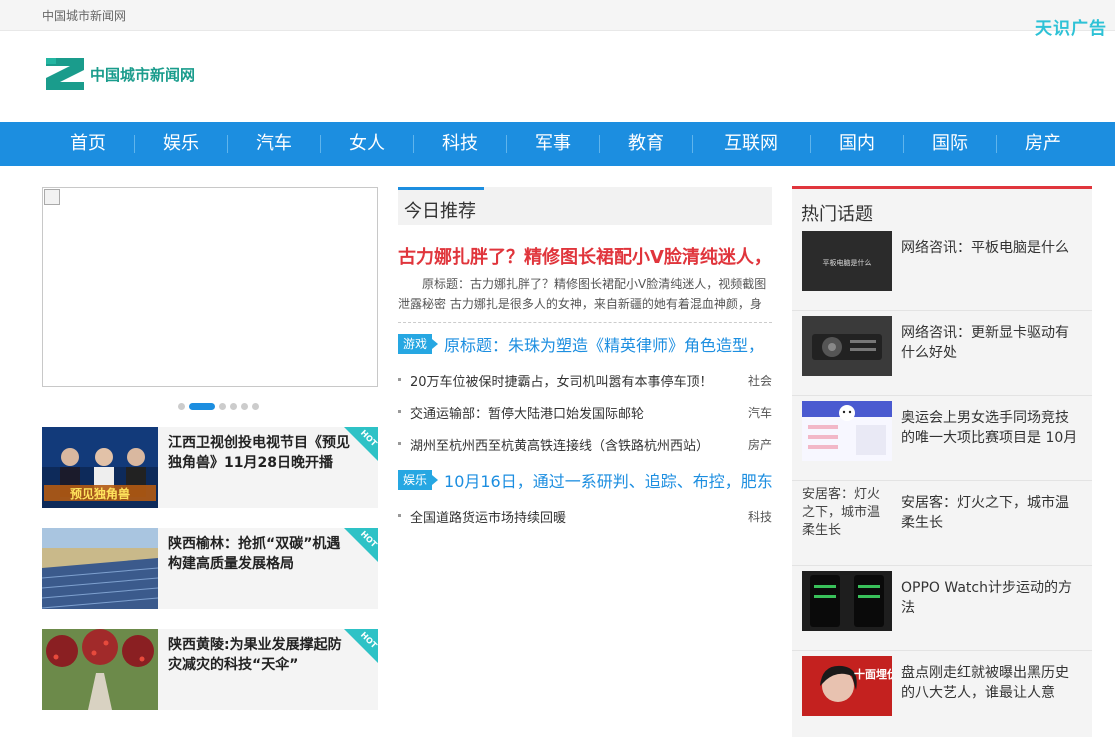 This screenshot has height=737, width=1115. I want to click on main-nav: 首页 娱乐 汽车 女人 科技 军事 教育 互联网 国内 国际 房产, so click(557, 144).